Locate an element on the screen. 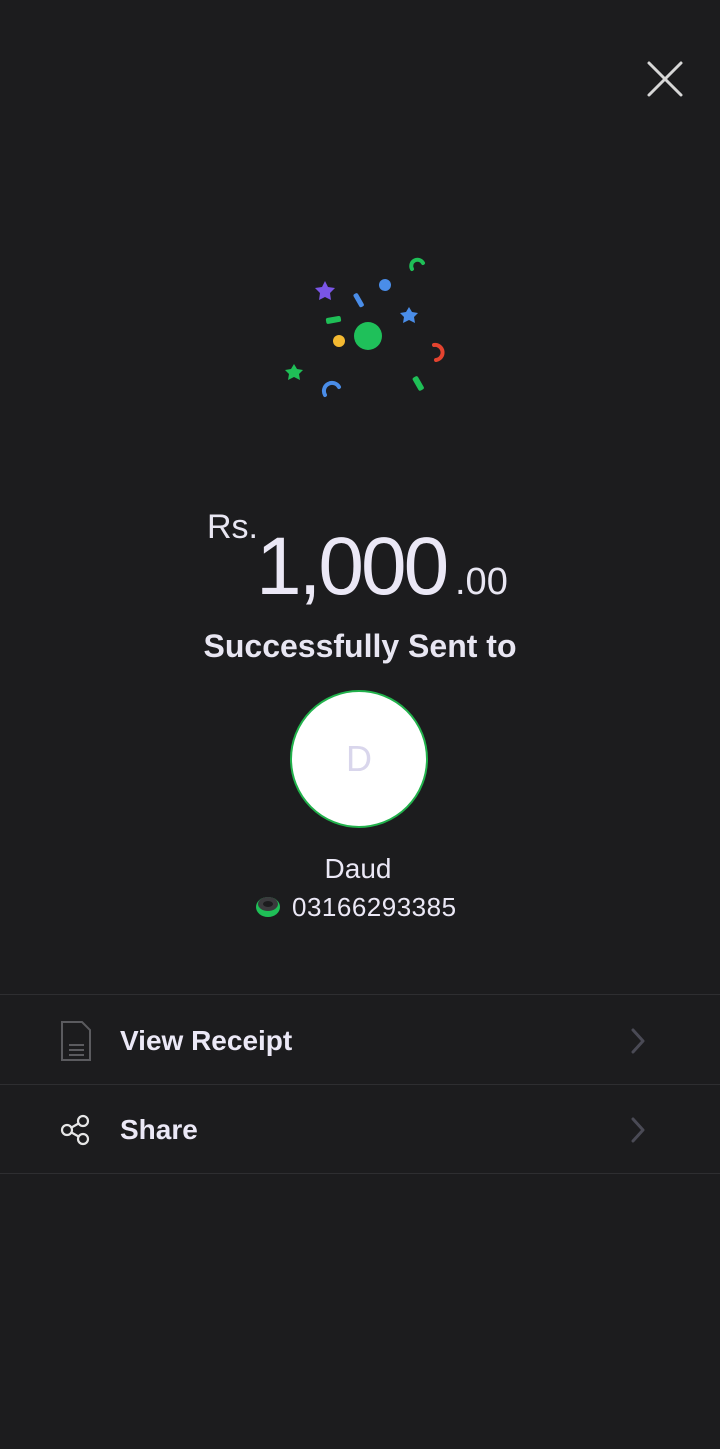 The image size is (720, 1449). avatar-initial: D is located at coordinates (359, 758).